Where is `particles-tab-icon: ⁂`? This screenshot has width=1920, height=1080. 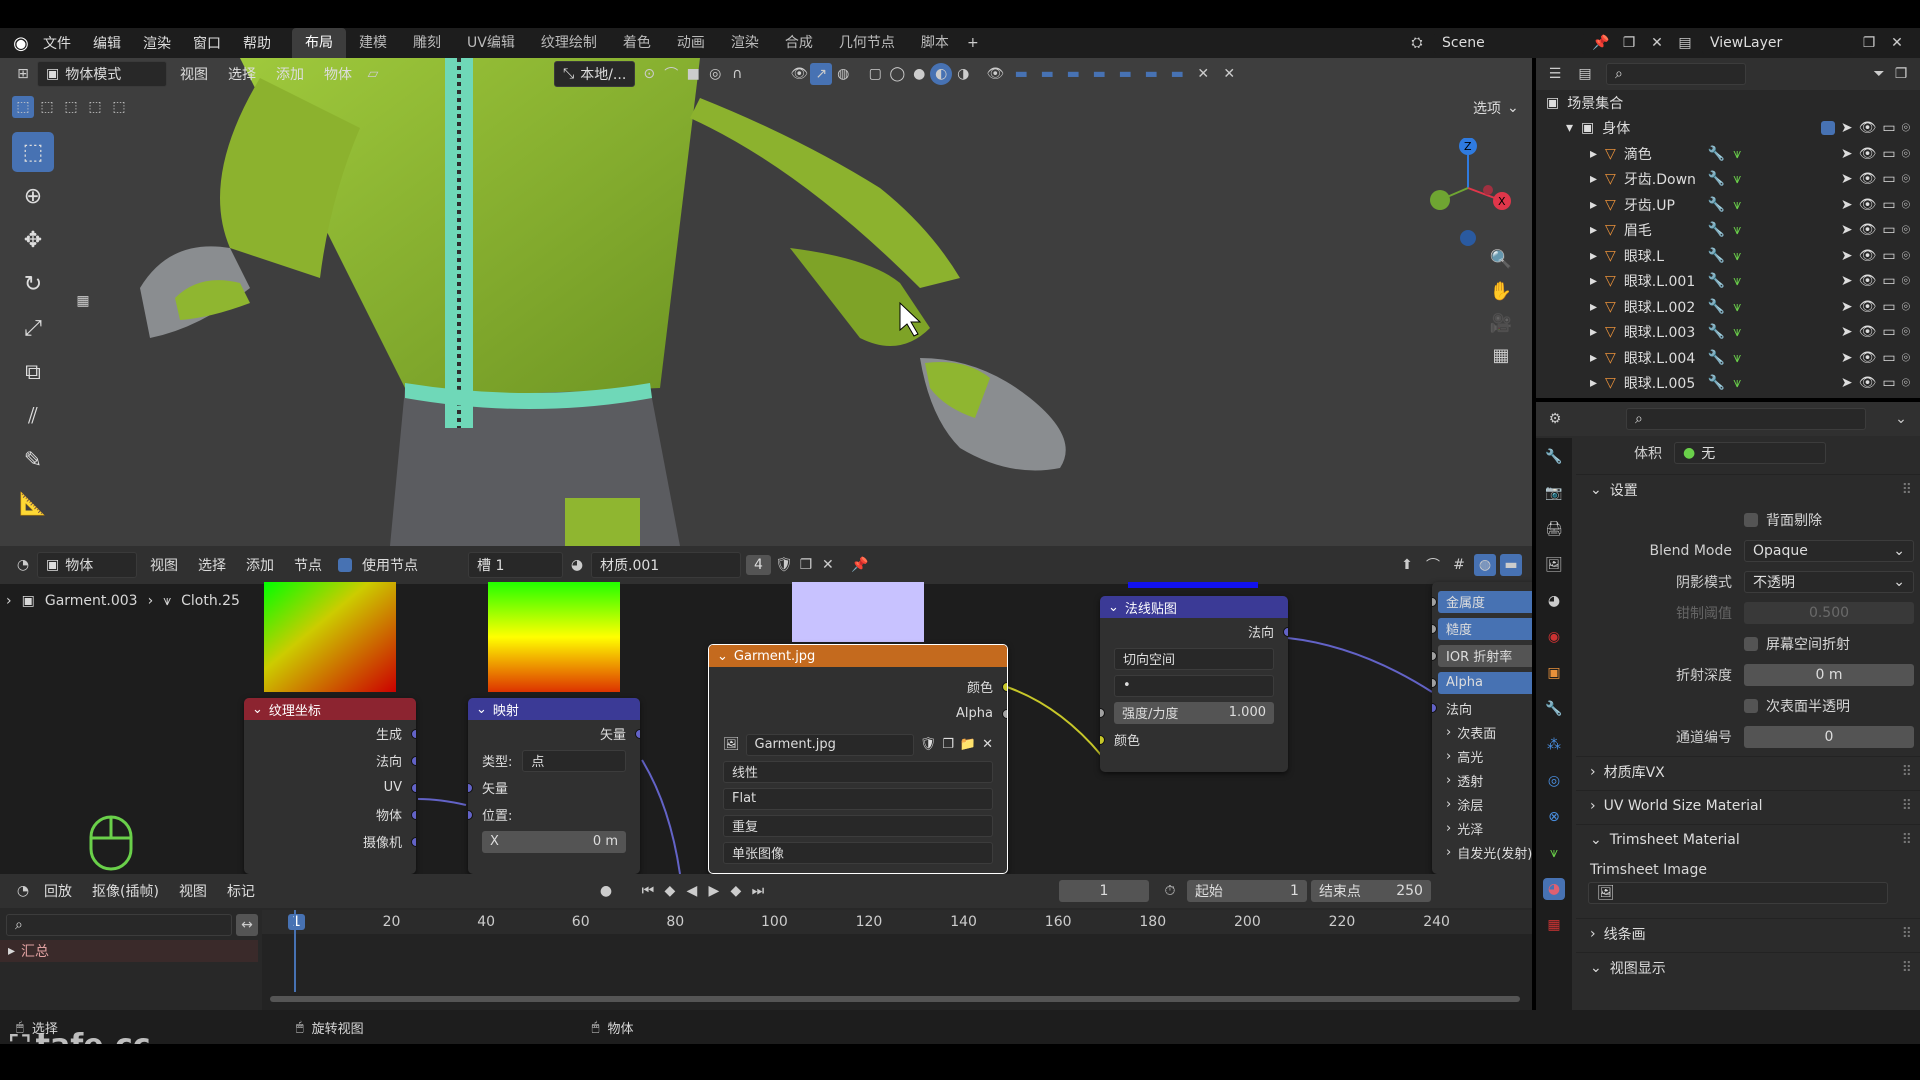 particles-tab-icon: ⁂ is located at coordinates (1554, 745).